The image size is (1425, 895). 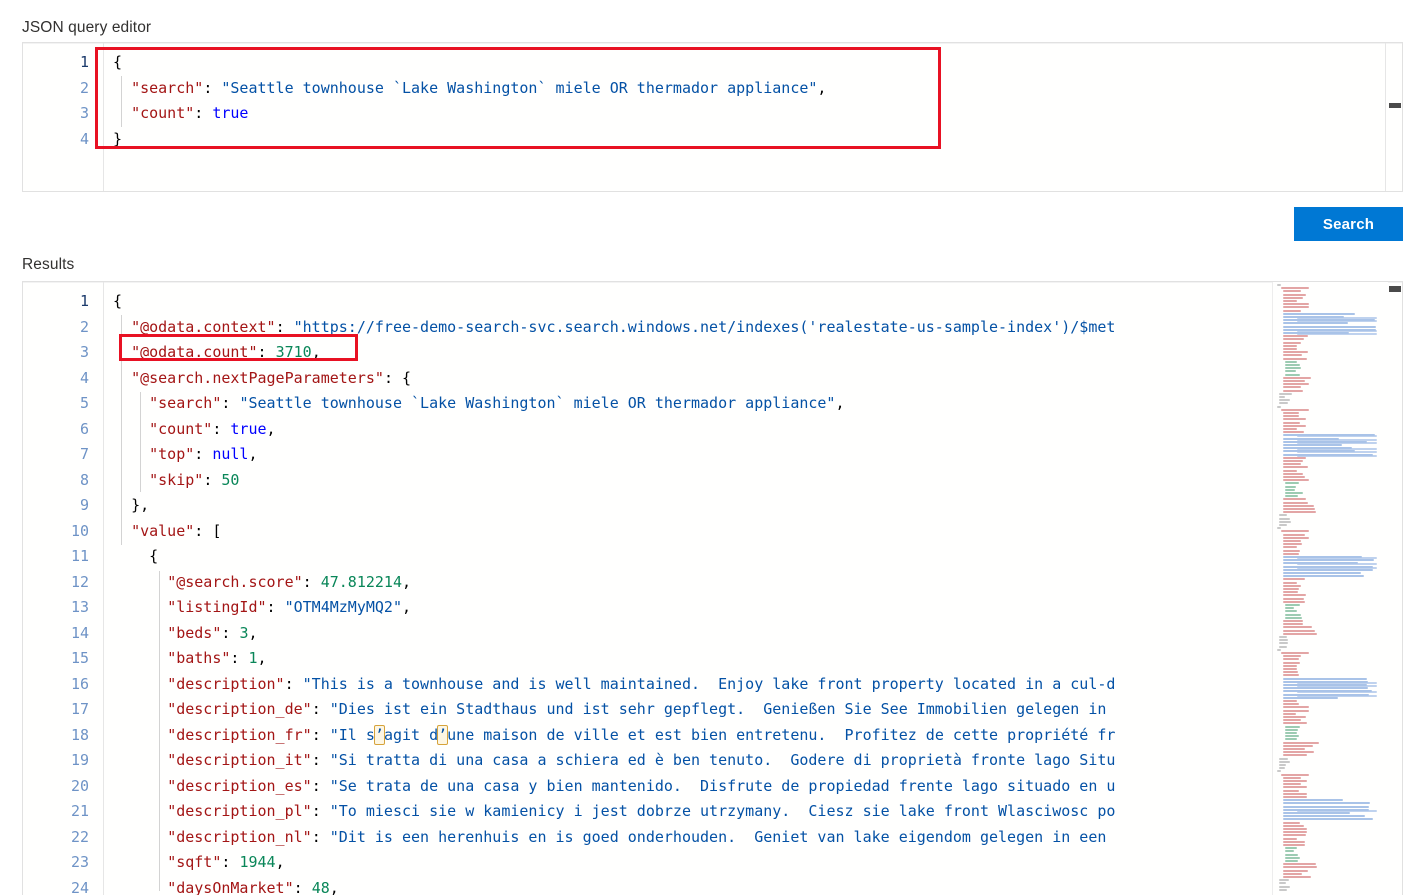 What do you see at coordinates (757, 455) in the screenshot?
I see `line-content: "top": null,` at bounding box center [757, 455].